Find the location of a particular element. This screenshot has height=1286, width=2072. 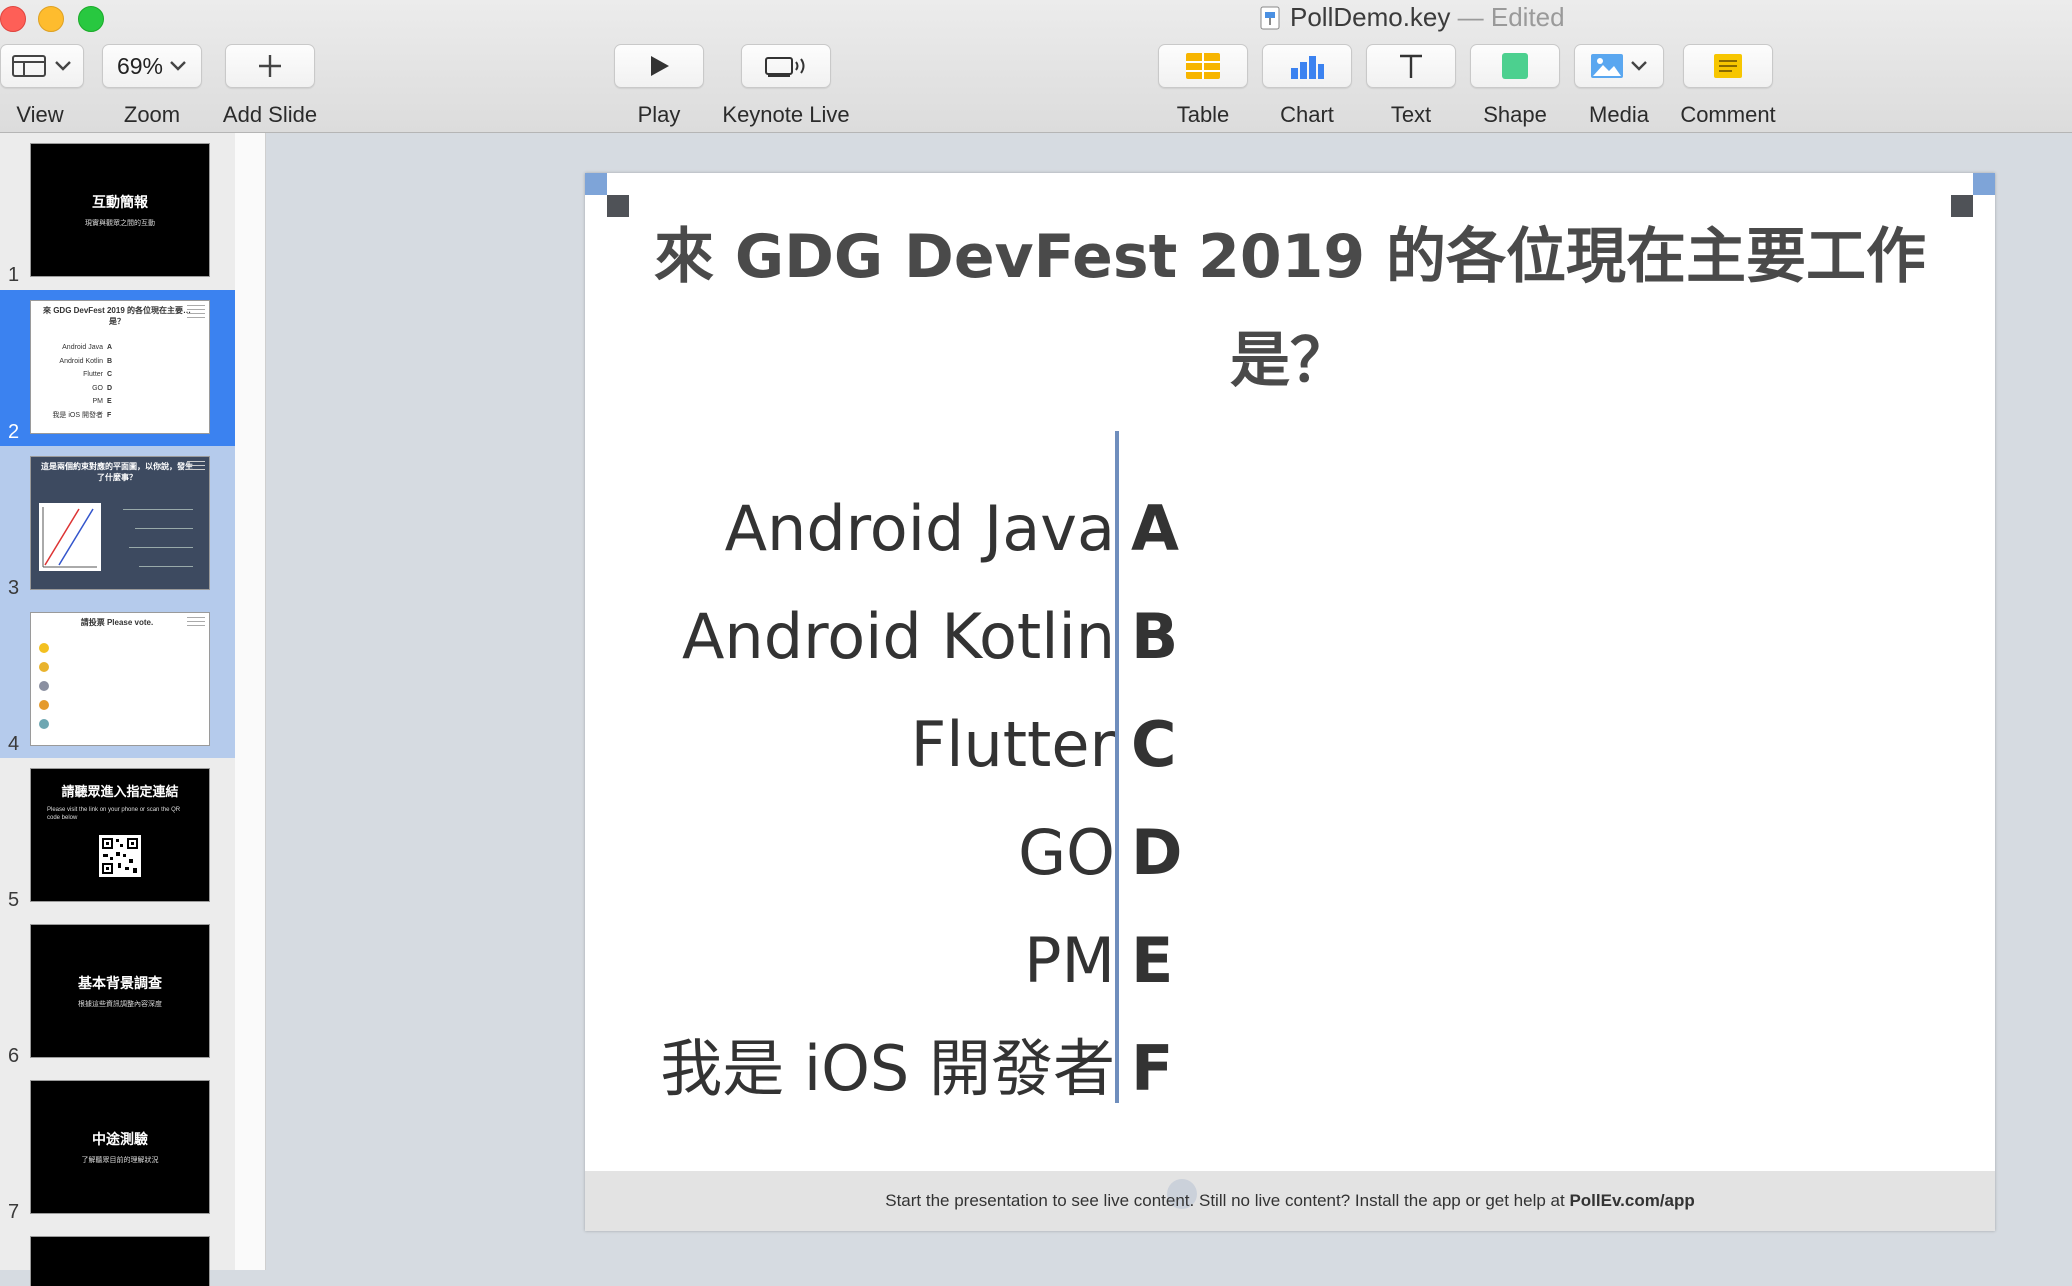

edited-status: — Edited is located at coordinates (1511, 17).